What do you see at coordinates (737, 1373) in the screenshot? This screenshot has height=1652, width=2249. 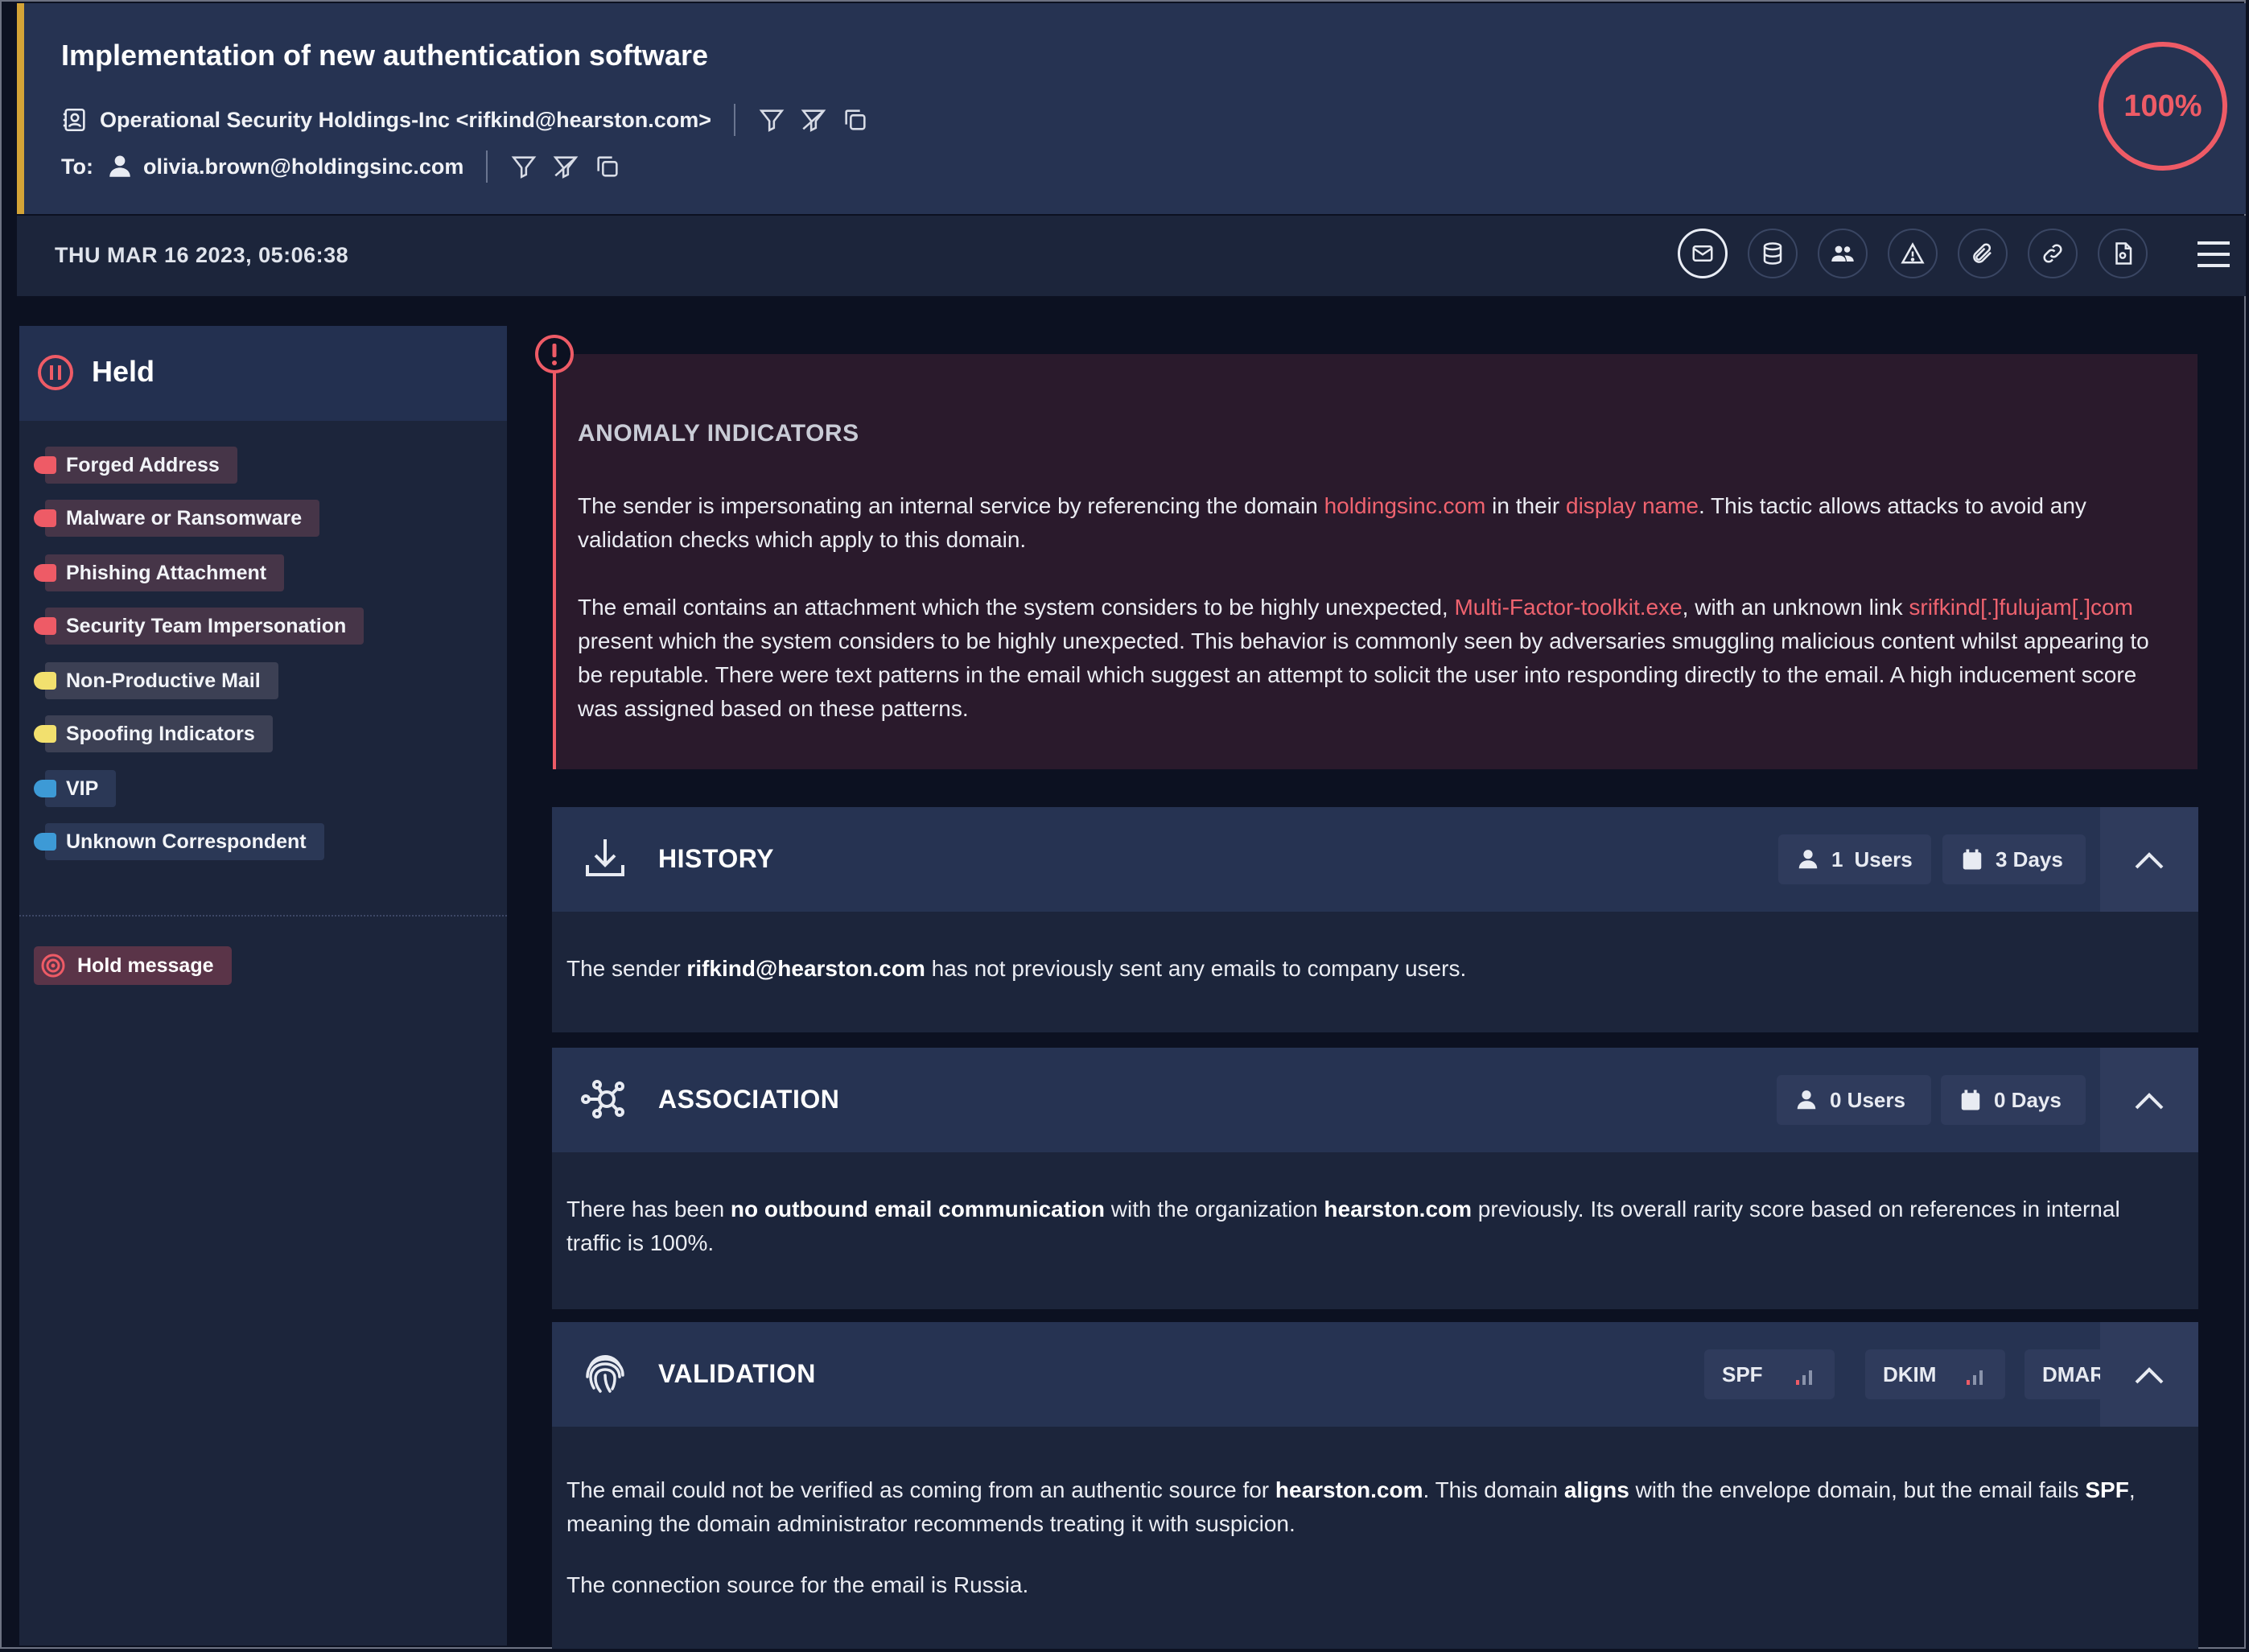 I see `validation-title: VALIDATION` at bounding box center [737, 1373].